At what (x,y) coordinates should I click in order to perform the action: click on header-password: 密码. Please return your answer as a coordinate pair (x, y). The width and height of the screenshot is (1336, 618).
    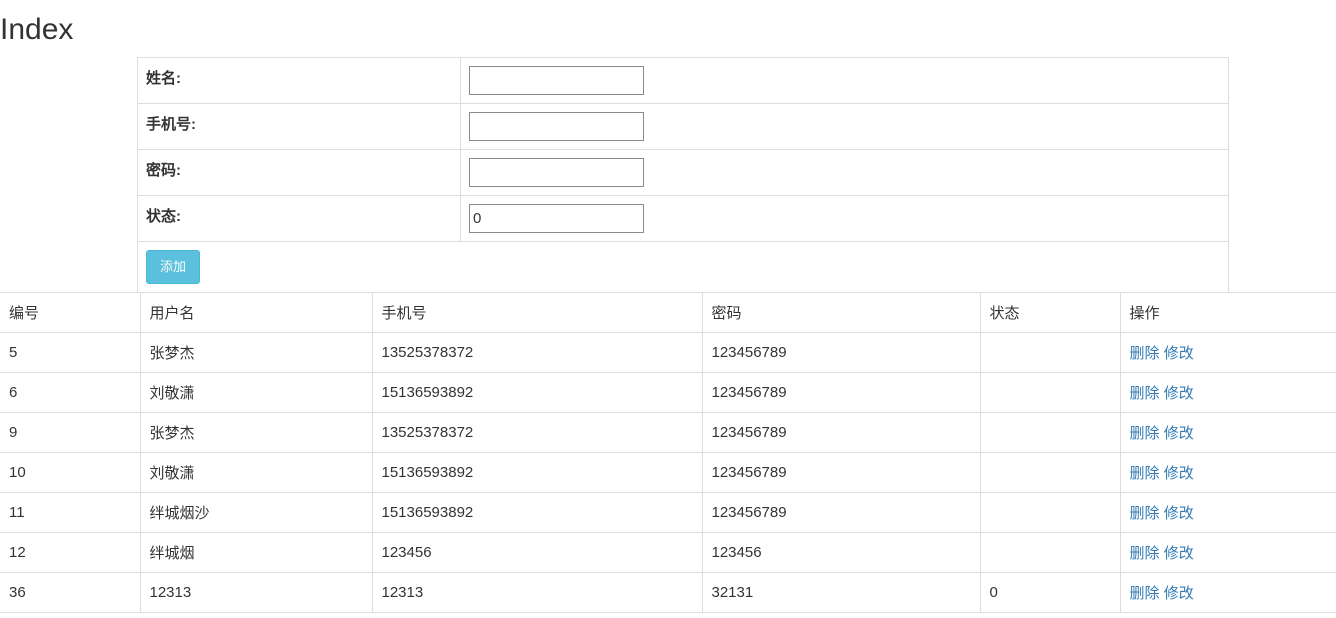
    Looking at the image, I should click on (841, 312).